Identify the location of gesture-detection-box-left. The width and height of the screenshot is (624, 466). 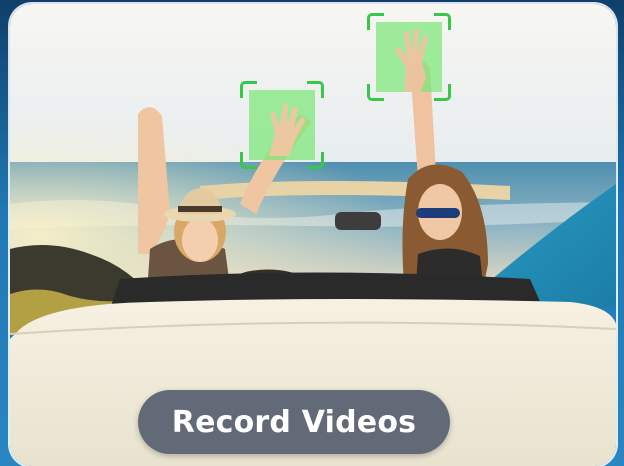
(282, 125).